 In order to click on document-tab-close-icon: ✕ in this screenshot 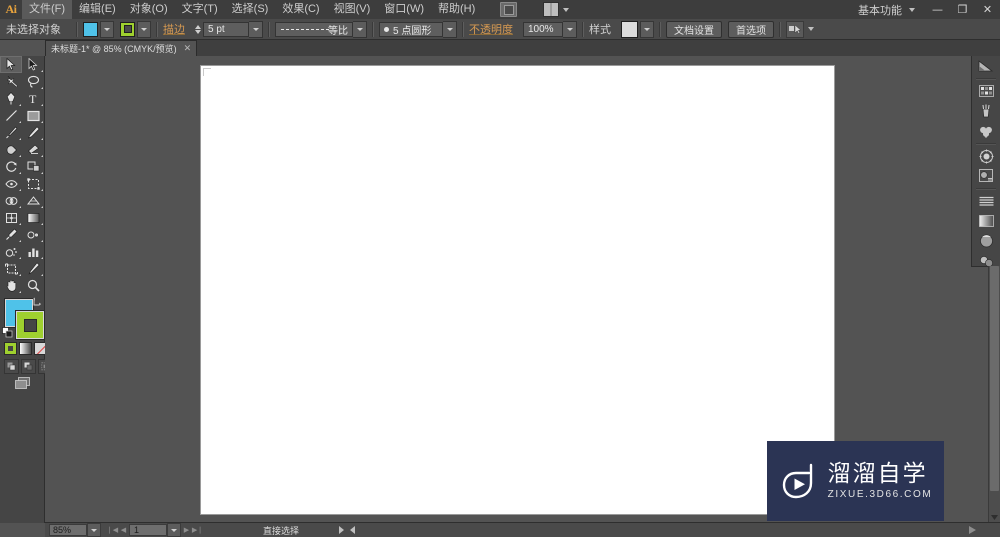, I will do `click(188, 48)`.